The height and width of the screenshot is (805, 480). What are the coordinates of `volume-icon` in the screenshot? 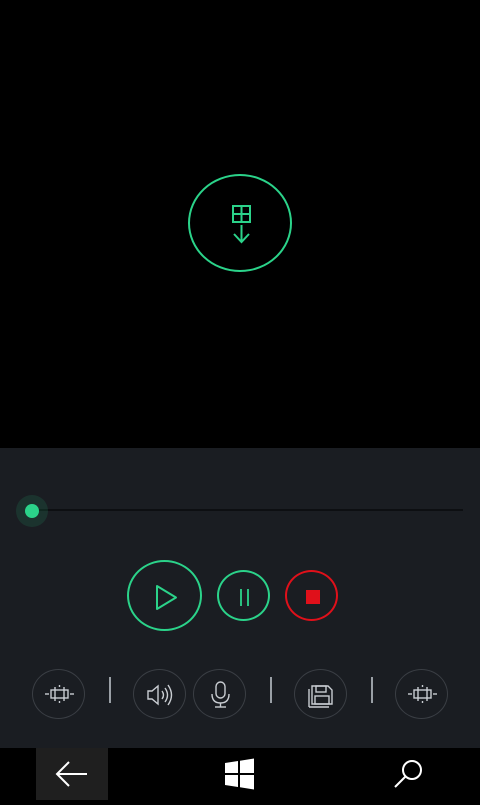 It's located at (160, 695).